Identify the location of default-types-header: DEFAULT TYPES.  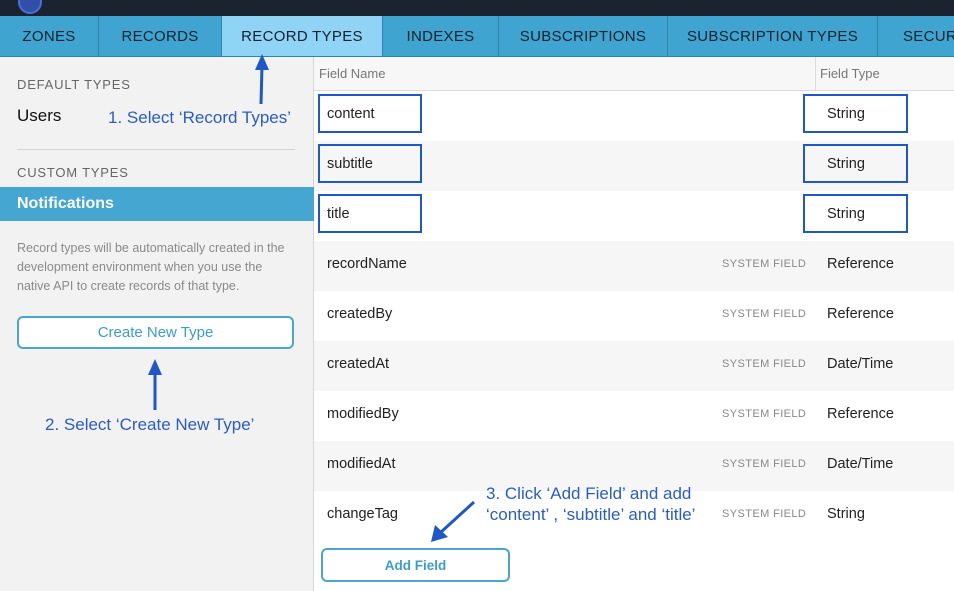
(74, 84).